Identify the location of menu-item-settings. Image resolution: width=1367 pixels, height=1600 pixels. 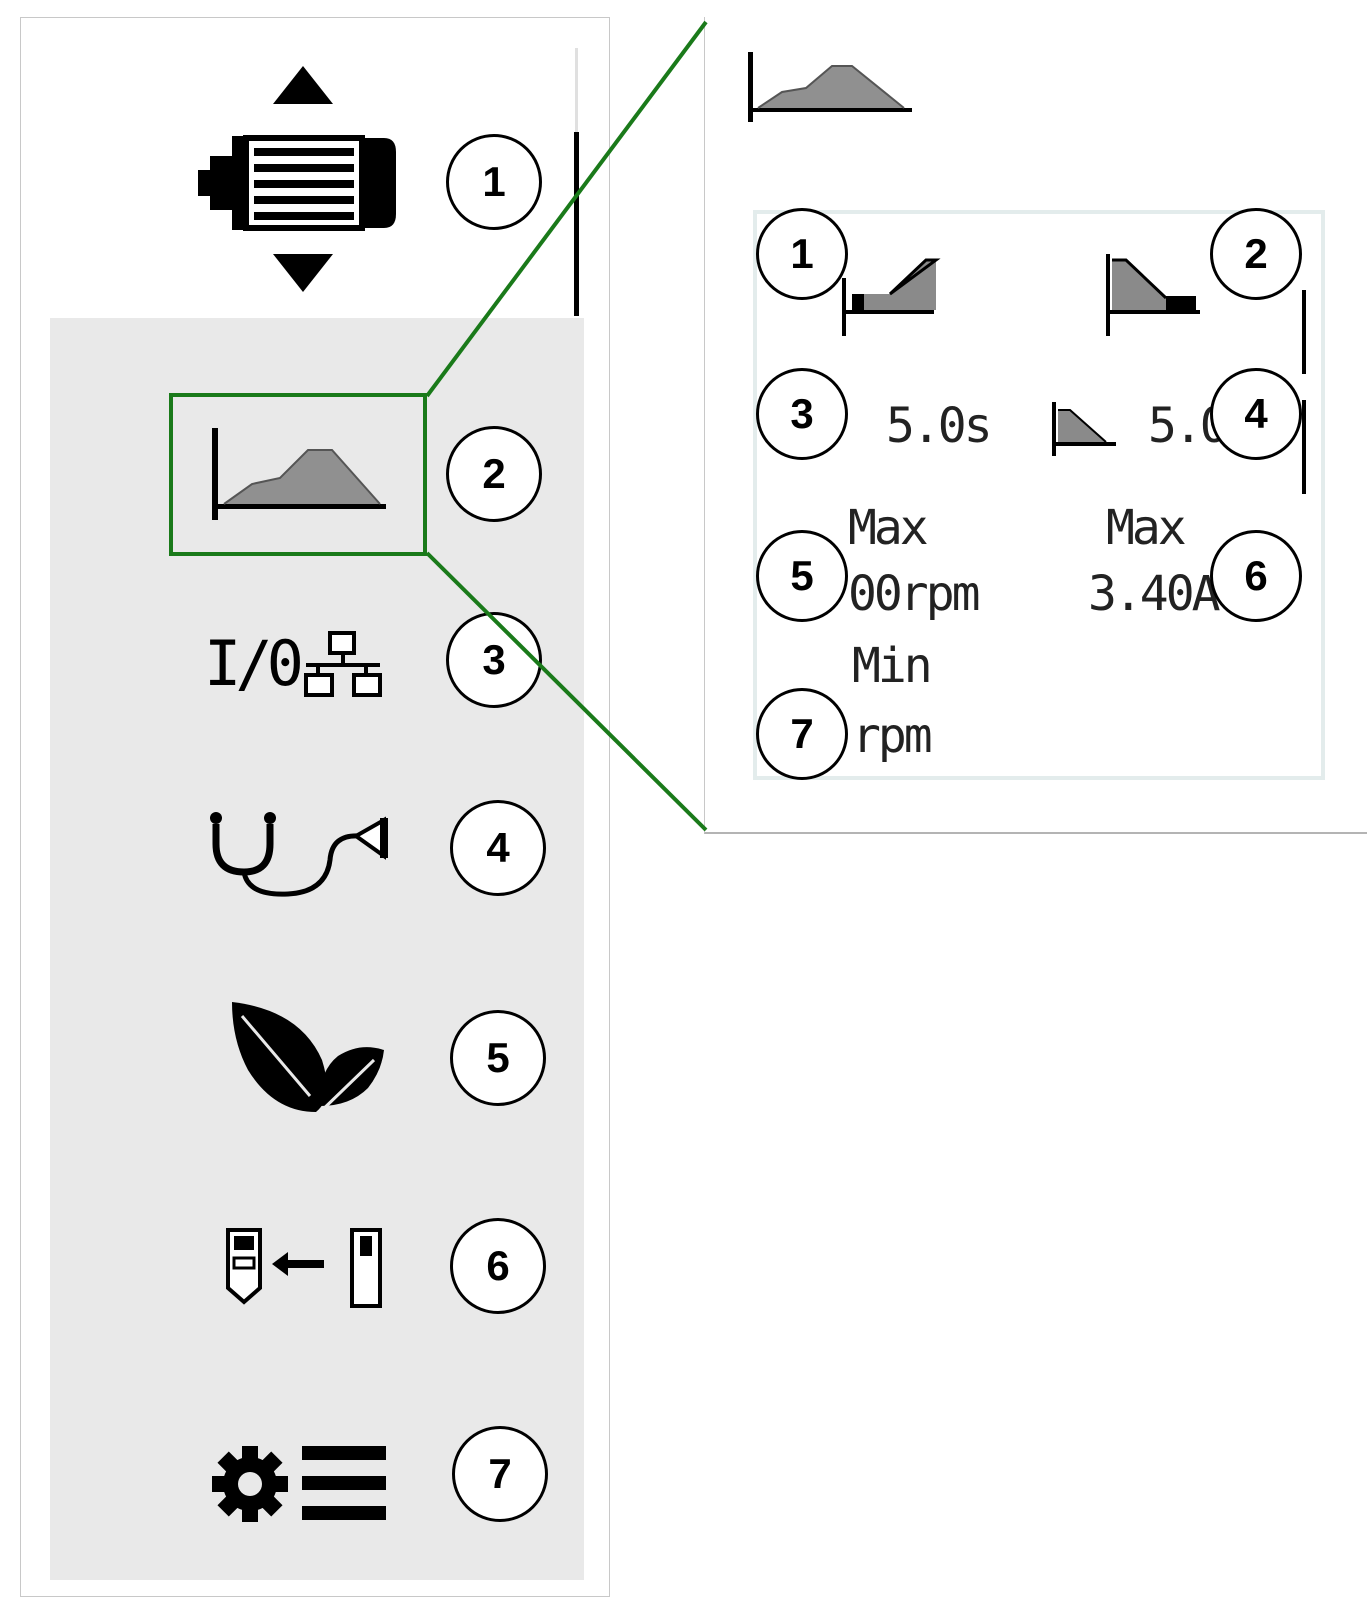
(300, 1484).